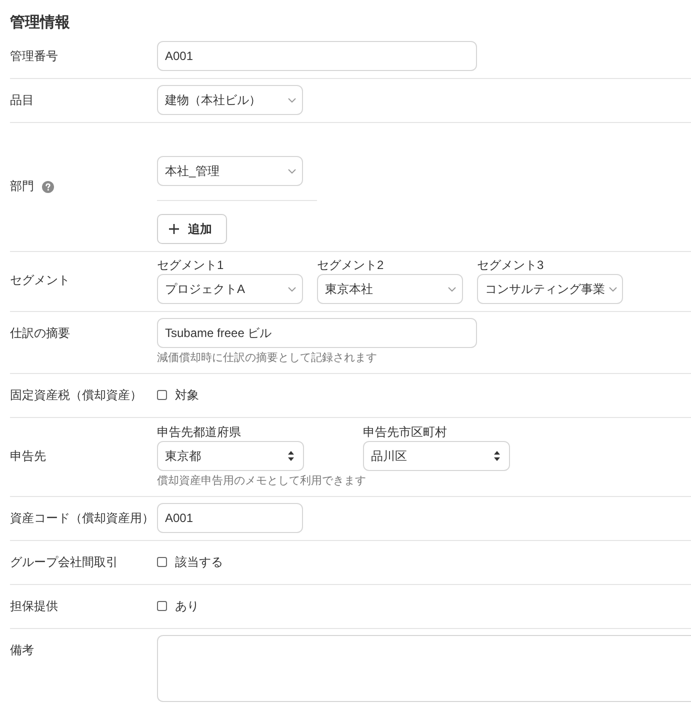 Image resolution: width=691 pixels, height=717 pixels. What do you see at coordinates (510, 265) in the screenshot?
I see `select-label: セグメント3` at bounding box center [510, 265].